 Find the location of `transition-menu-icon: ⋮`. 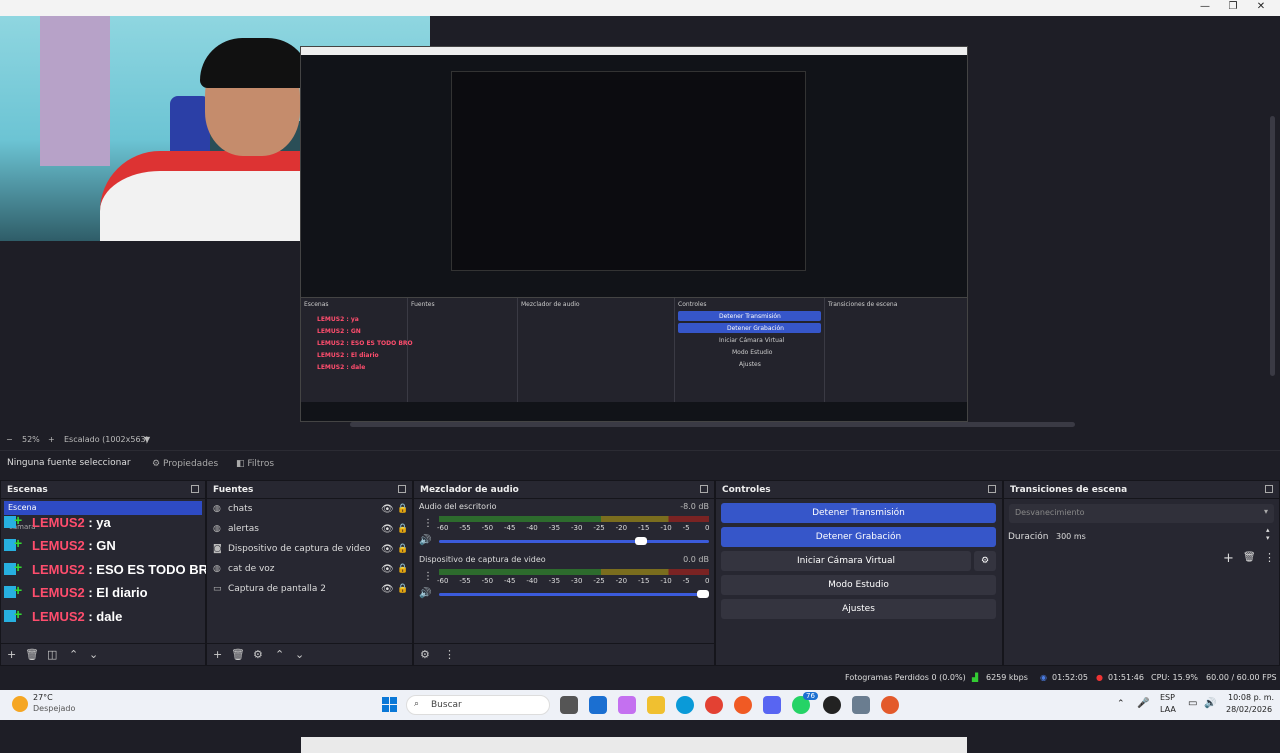

transition-menu-icon: ⋮ is located at coordinates (1269, 557).